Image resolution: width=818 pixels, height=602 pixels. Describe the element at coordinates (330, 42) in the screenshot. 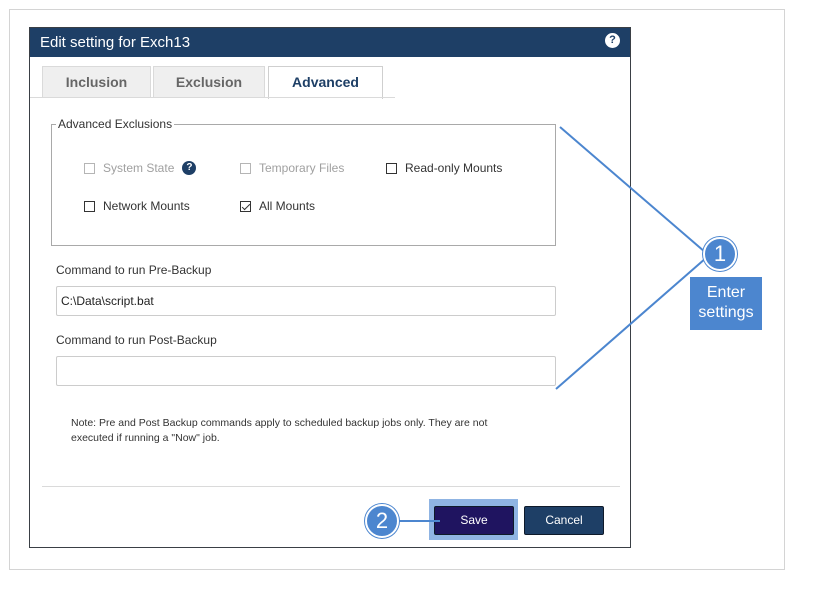

I see `dialog-titlebar: Edit setting for Exch13 ?` at that location.